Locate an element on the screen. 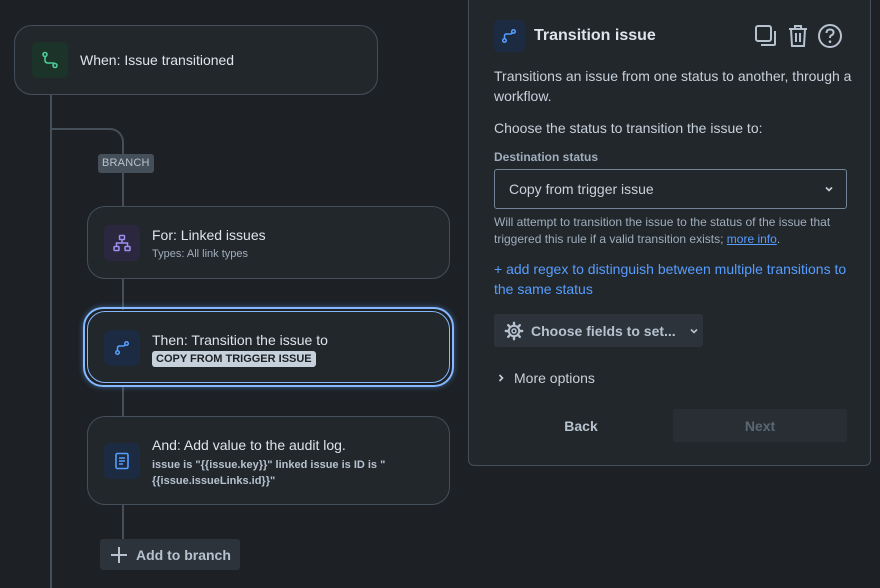 The image size is (880, 588). plus-icon is located at coordinates (119, 555).